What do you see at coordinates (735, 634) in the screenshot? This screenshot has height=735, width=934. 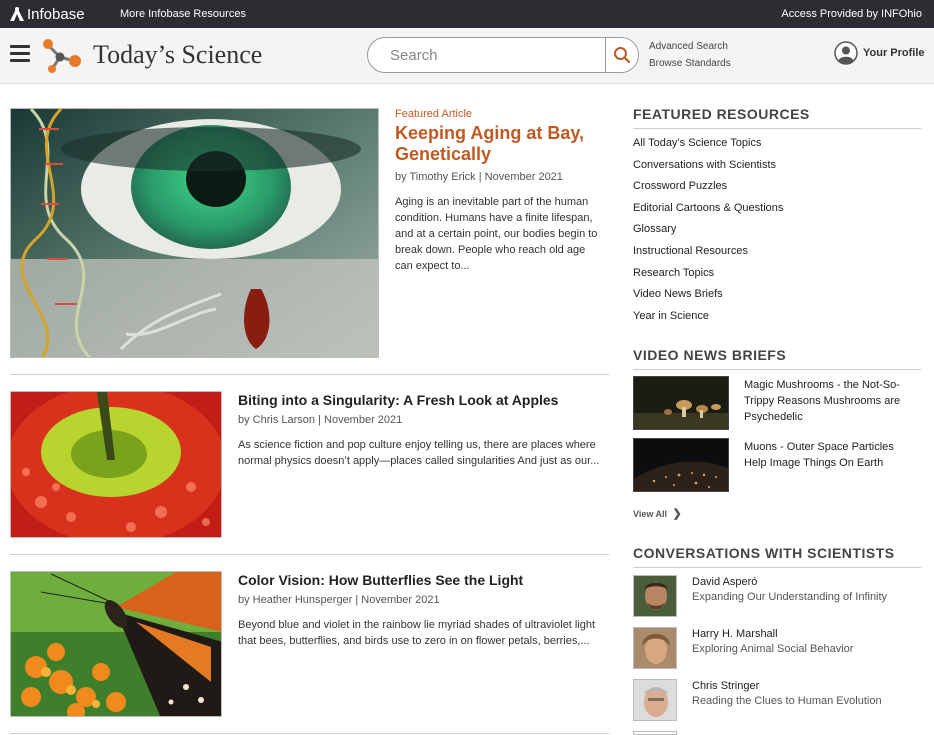 I see `scientist-name: Harry H. Marshall` at bounding box center [735, 634].